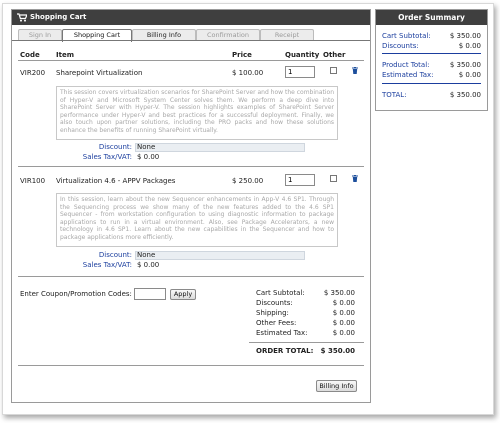  What do you see at coordinates (336, 386) in the screenshot?
I see `billing-info-button: Billing Info` at bounding box center [336, 386].